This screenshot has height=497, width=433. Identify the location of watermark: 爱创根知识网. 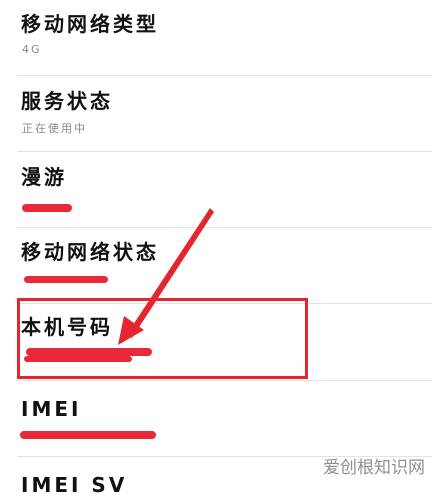
(374, 468).